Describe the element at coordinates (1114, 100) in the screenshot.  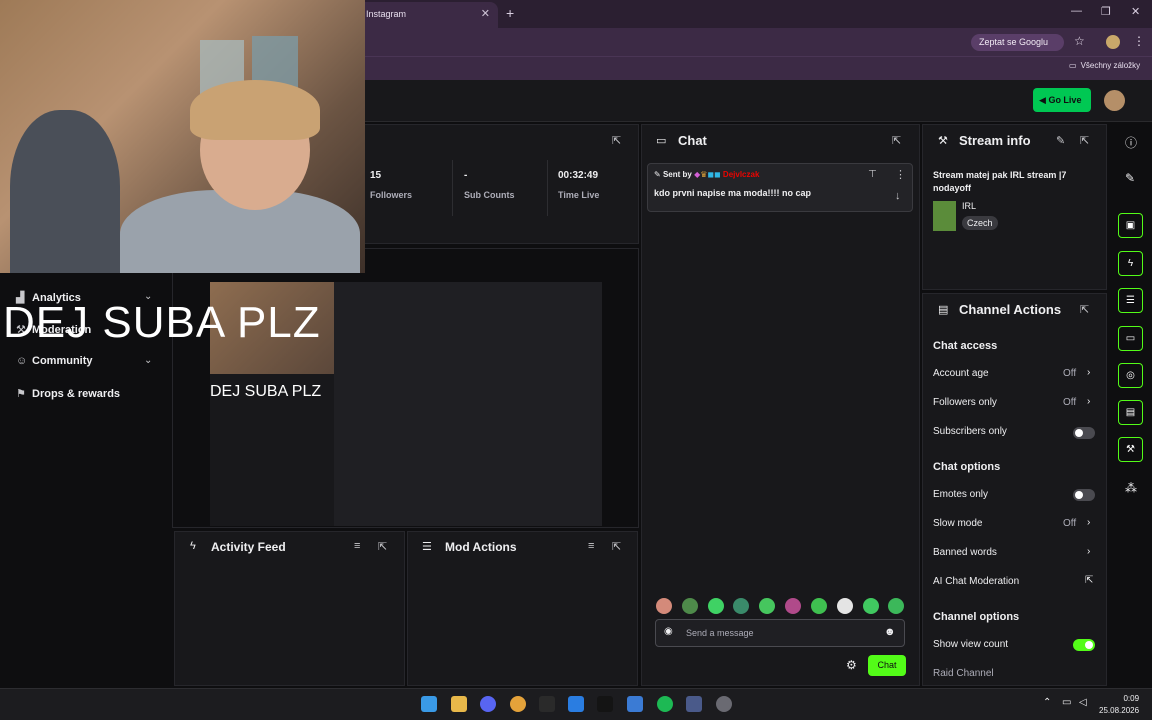
I see `avatar` at that location.